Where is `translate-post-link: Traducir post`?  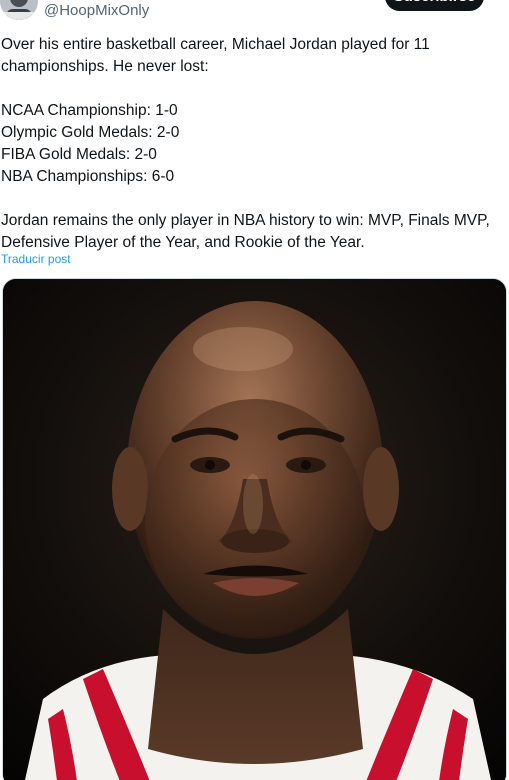
translate-post-link: Traducir post is located at coordinates (36, 259).